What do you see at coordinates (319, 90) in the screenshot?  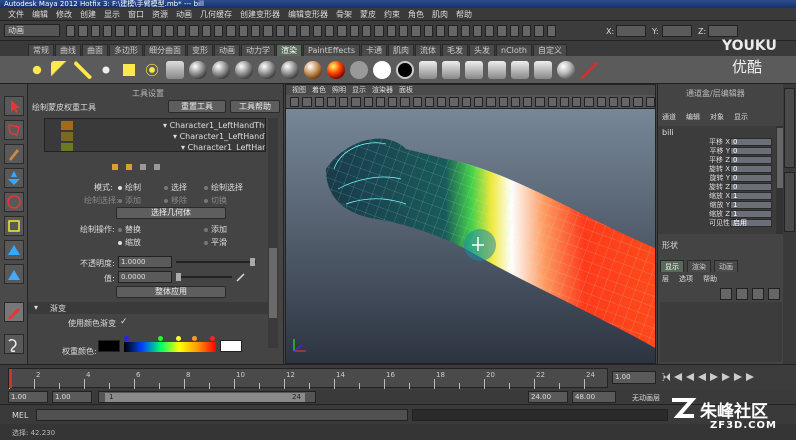 I see `viewport-menu-item: 着色` at bounding box center [319, 90].